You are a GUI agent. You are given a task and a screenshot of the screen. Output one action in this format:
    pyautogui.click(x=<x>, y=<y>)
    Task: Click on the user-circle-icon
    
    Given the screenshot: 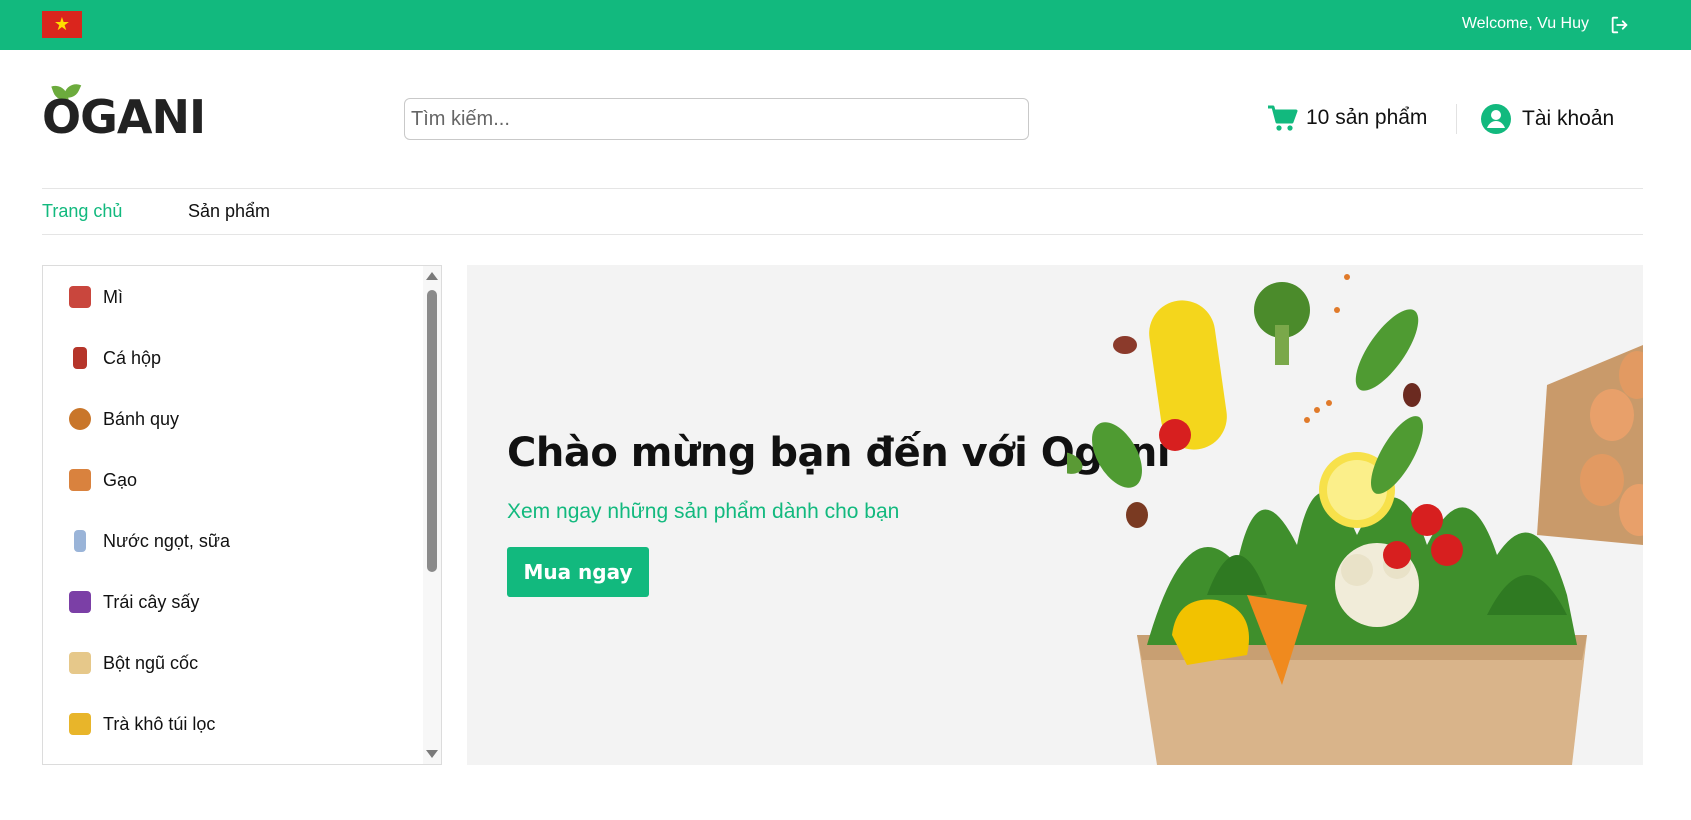 What is the action you would take?
    pyautogui.click(x=1496, y=119)
    